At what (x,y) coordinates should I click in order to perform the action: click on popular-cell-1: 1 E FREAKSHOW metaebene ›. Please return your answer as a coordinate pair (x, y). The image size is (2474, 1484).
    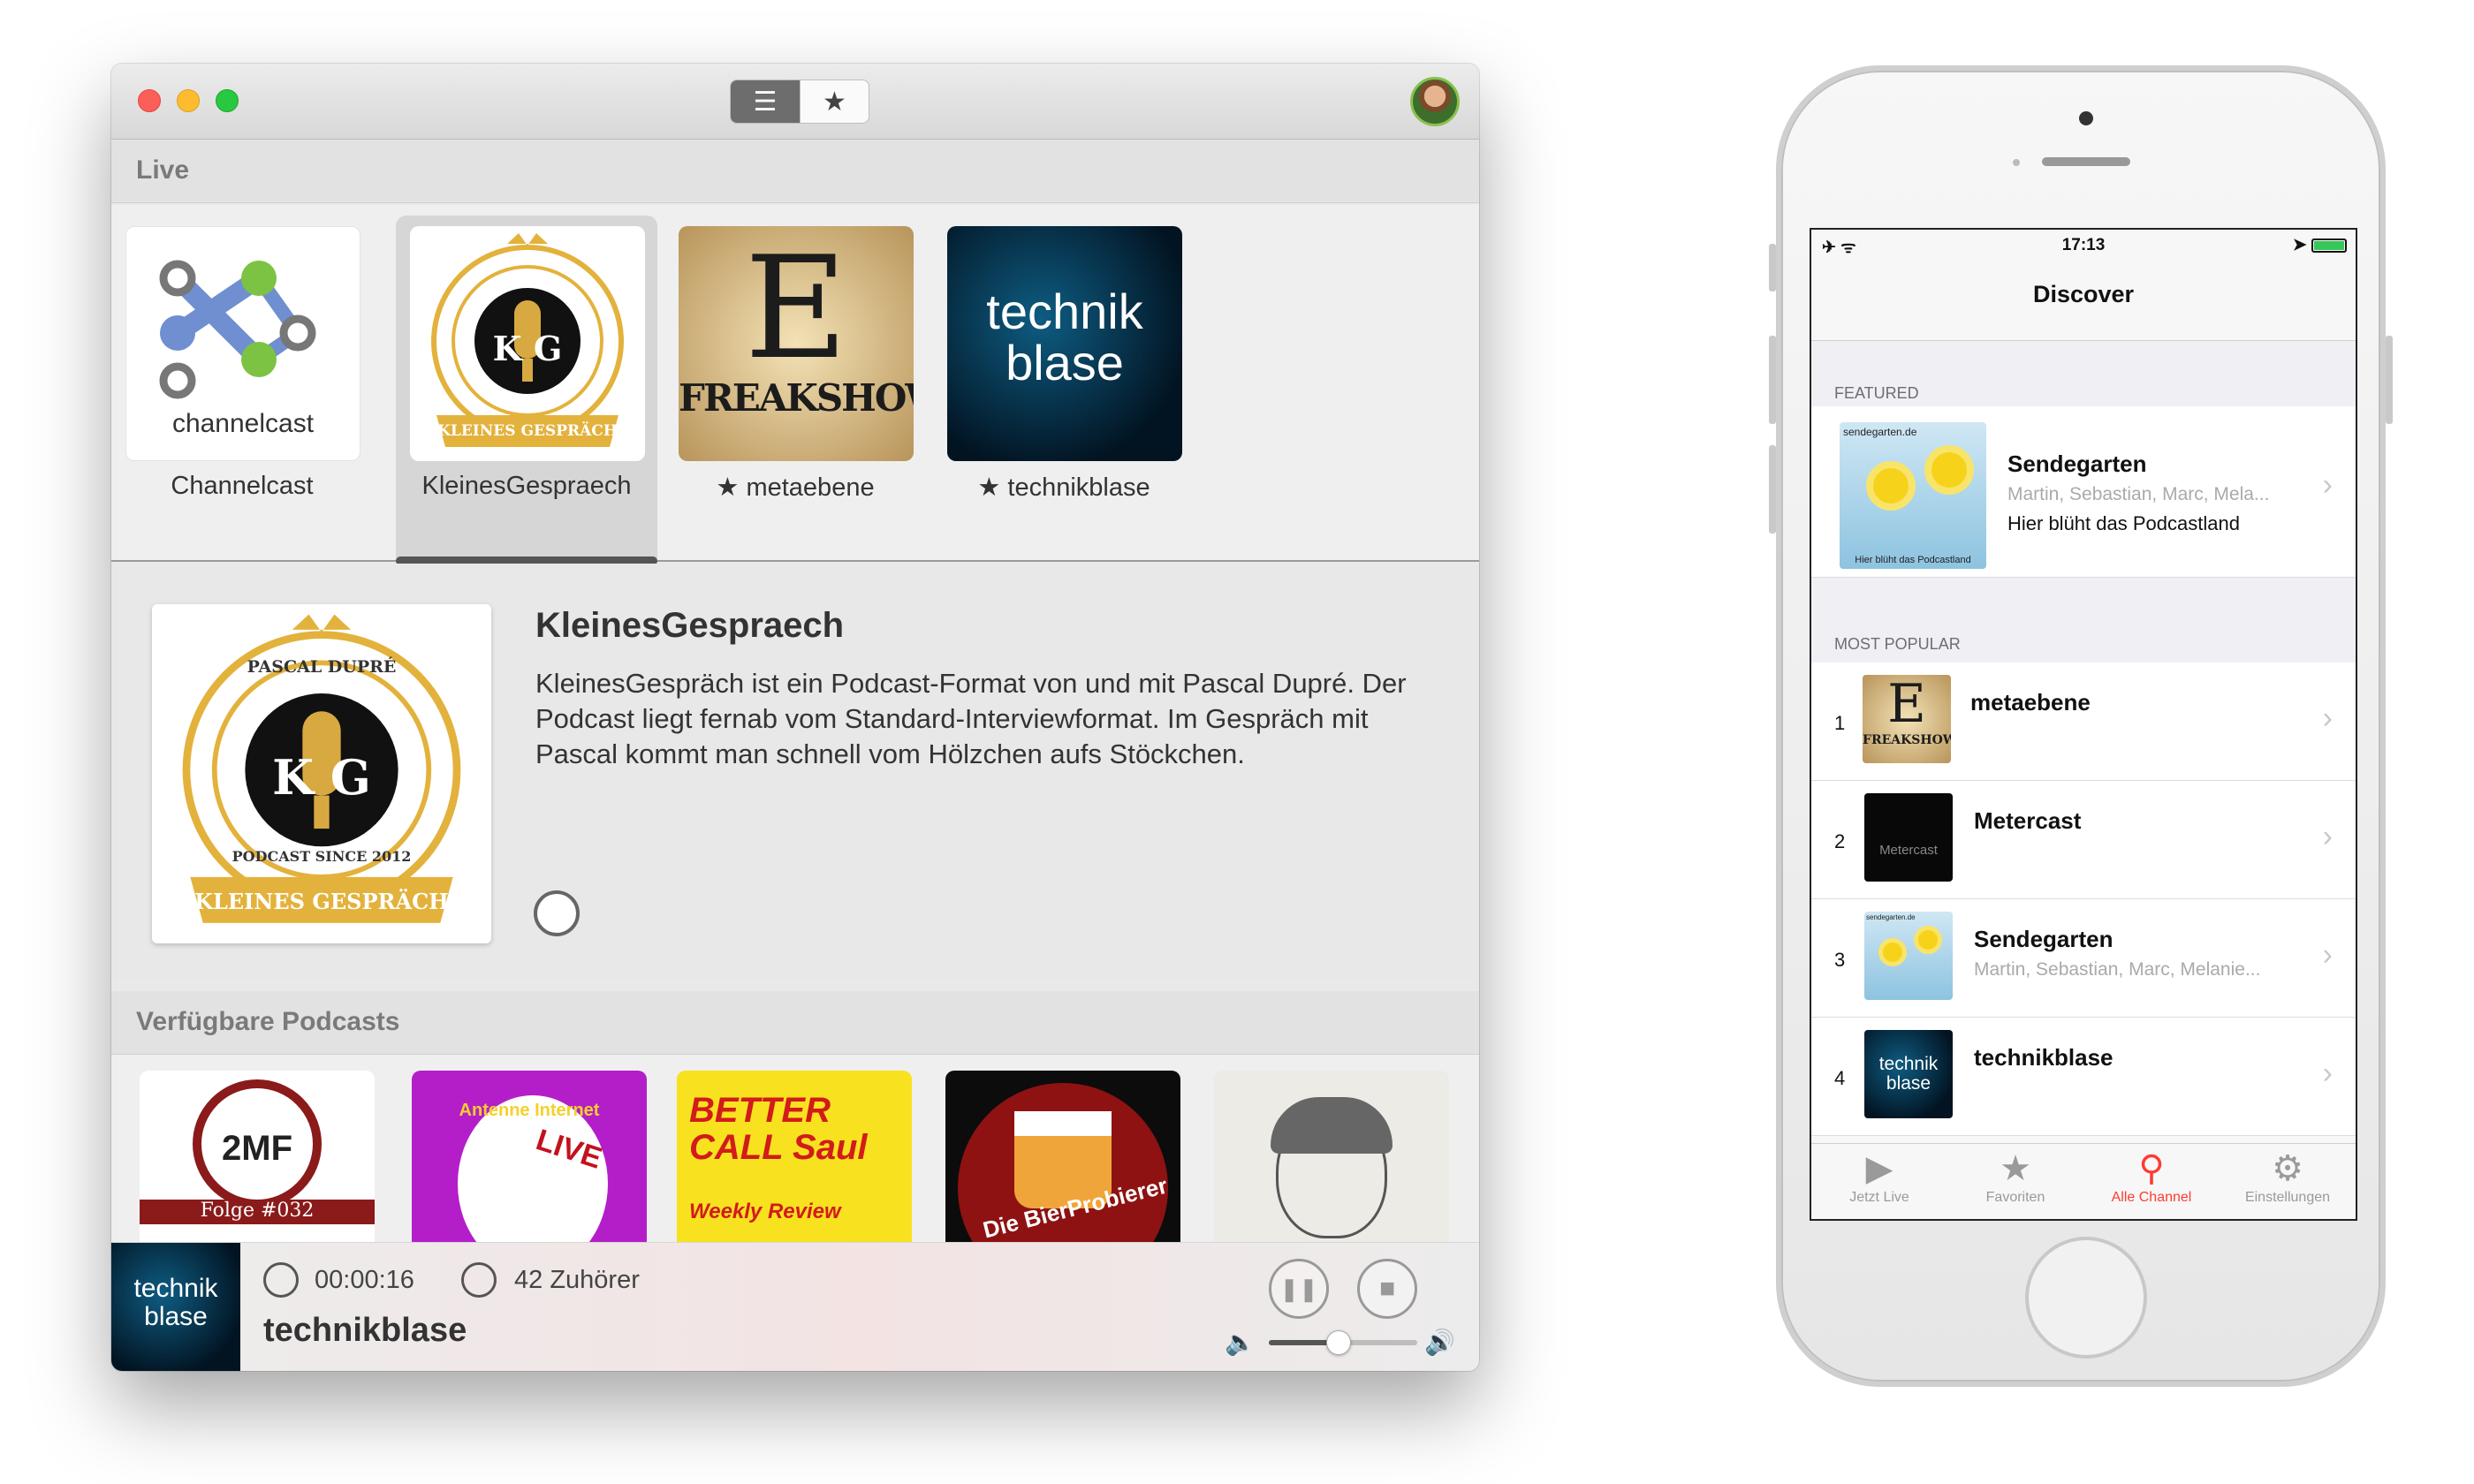
    Looking at the image, I should click on (2083, 721).